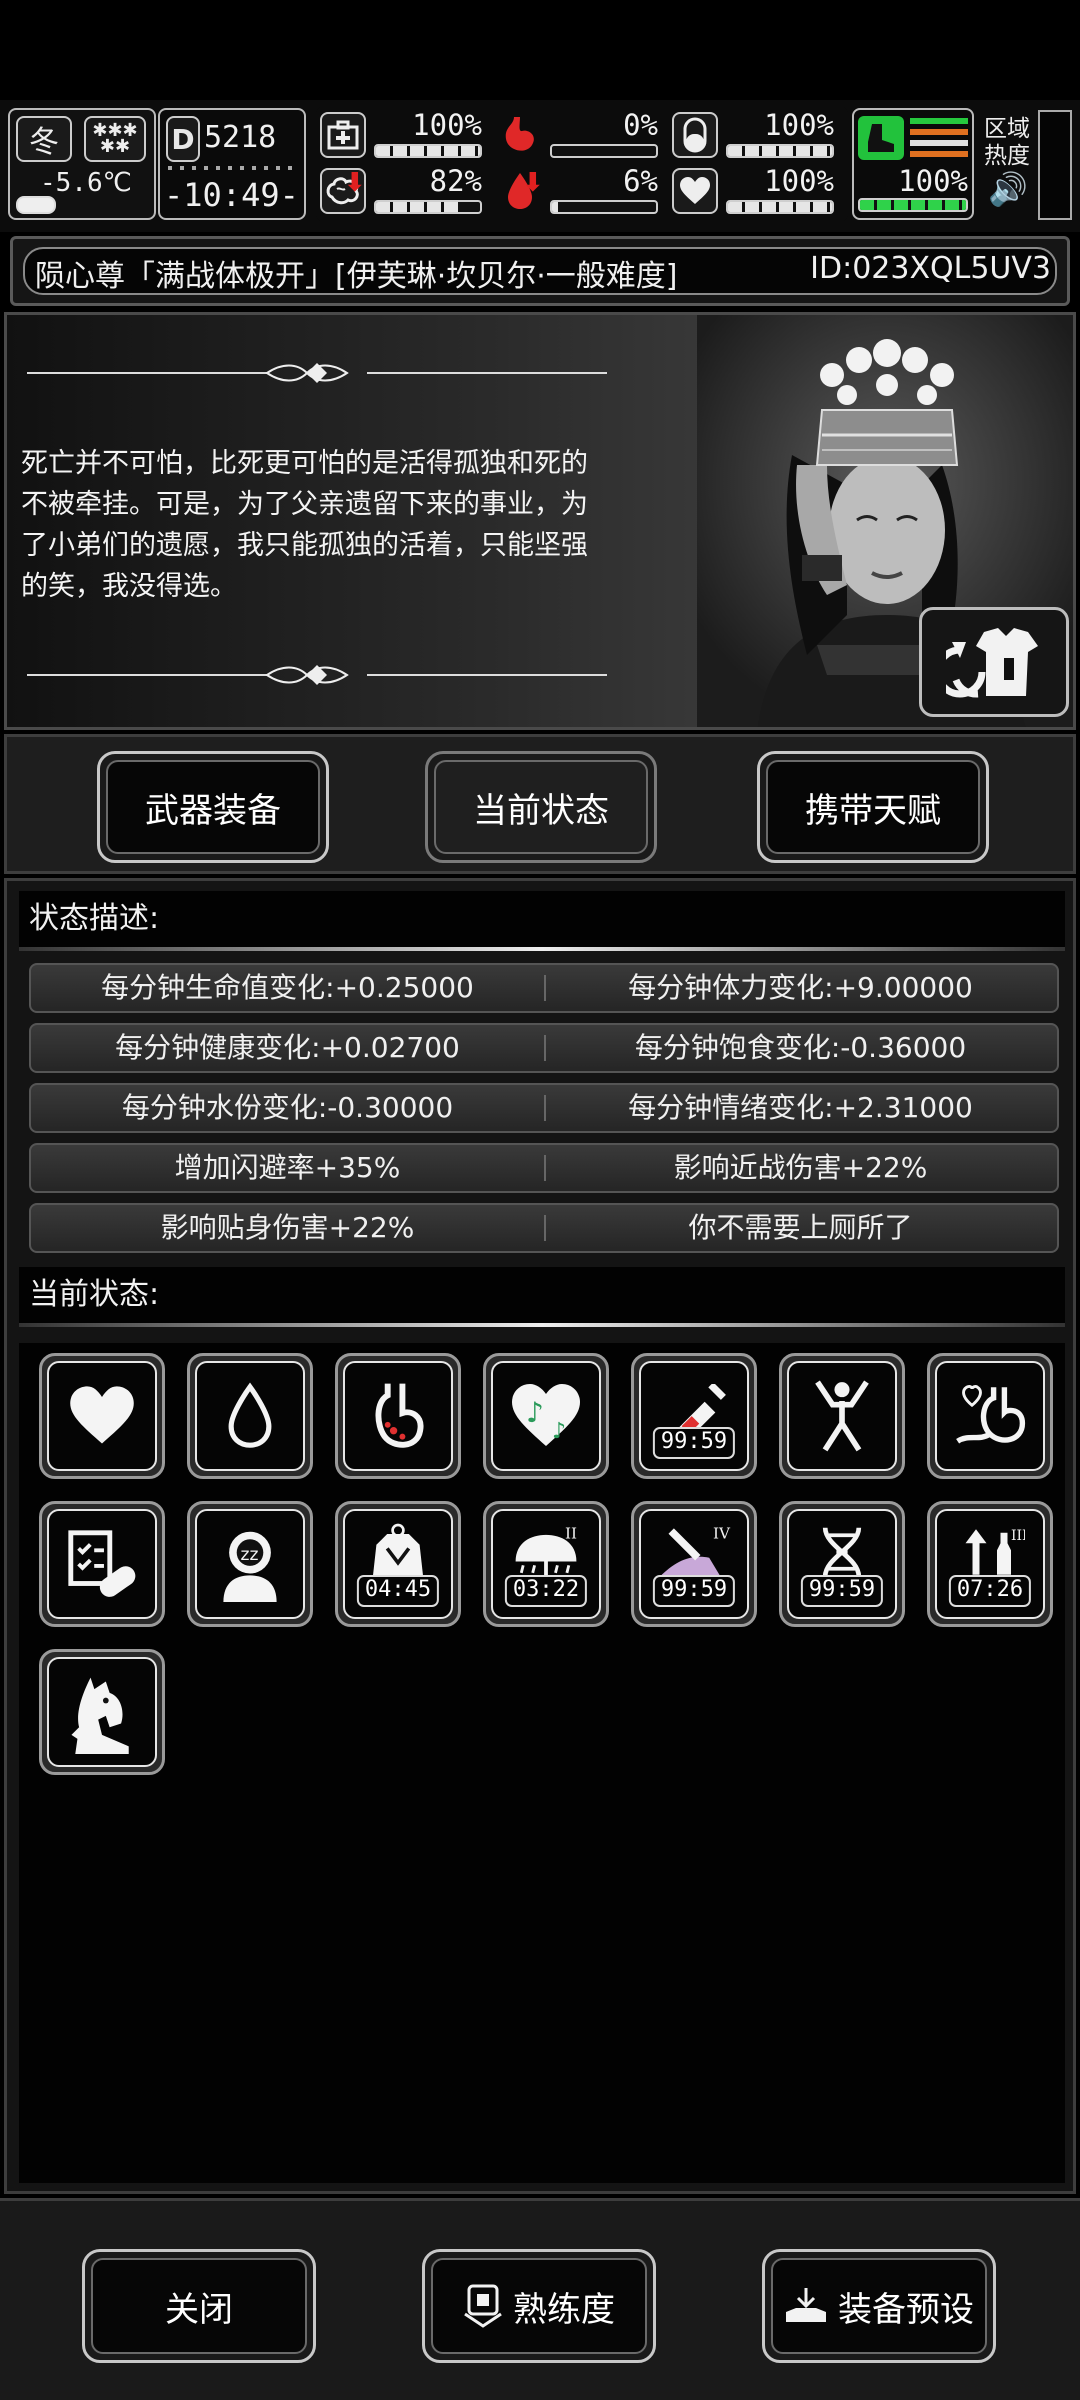  Describe the element at coordinates (800, 987) in the screenshot. I see `stat-stamina-rate: 每分钟体力变化:+9.00000` at that location.